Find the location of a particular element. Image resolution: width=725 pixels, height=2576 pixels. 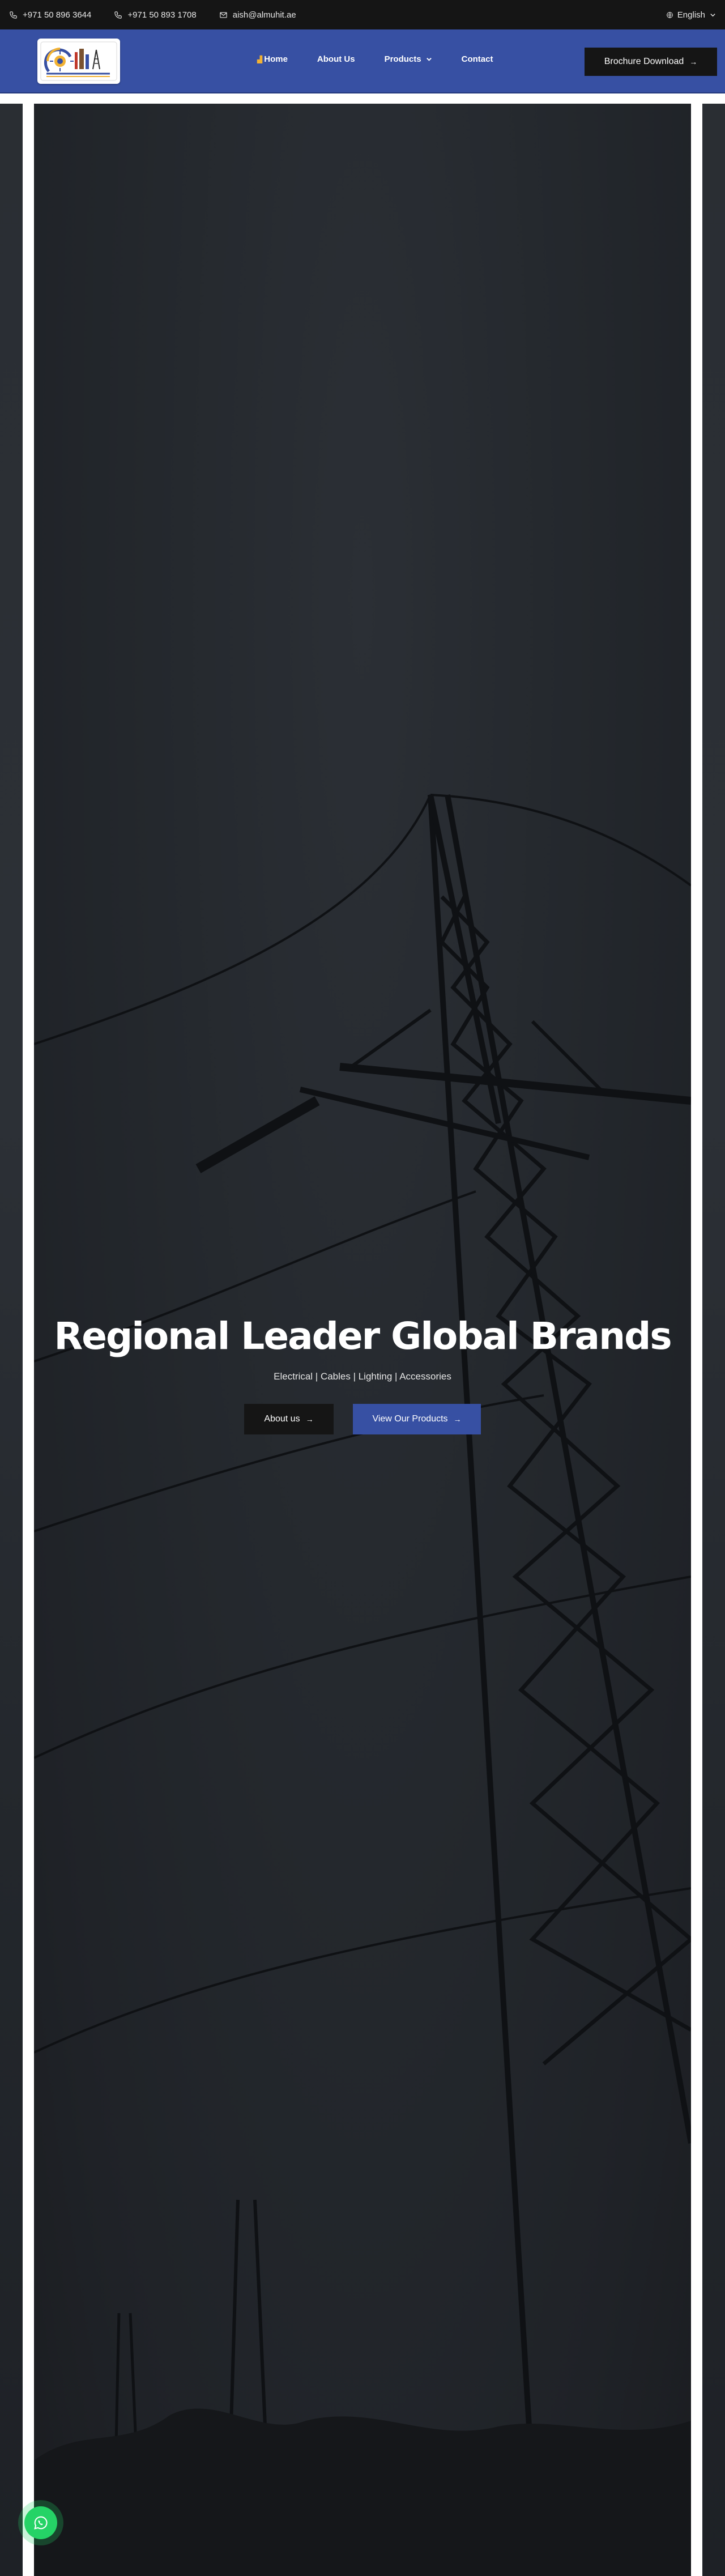

nav-home: ▟ Home is located at coordinates (272, 59).